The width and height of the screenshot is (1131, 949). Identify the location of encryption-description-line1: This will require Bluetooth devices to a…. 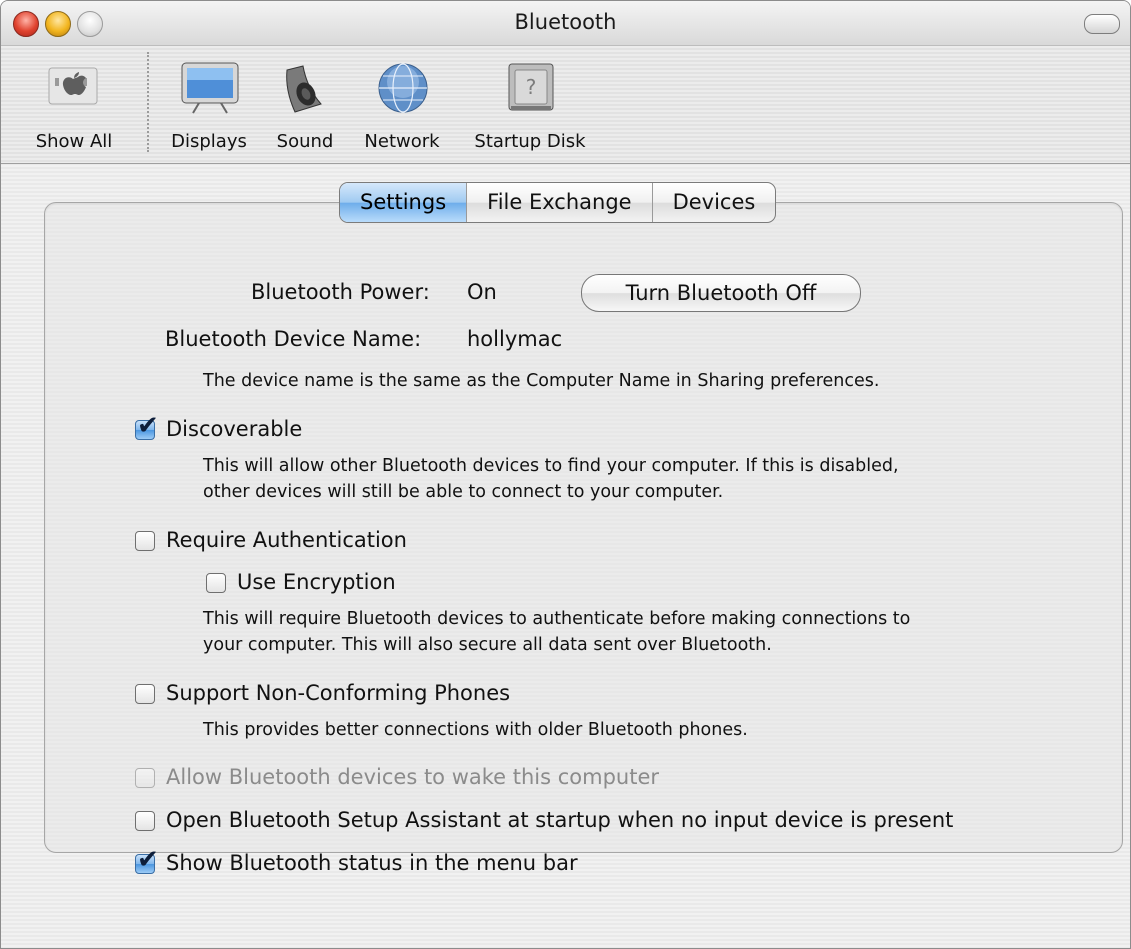
(557, 619).